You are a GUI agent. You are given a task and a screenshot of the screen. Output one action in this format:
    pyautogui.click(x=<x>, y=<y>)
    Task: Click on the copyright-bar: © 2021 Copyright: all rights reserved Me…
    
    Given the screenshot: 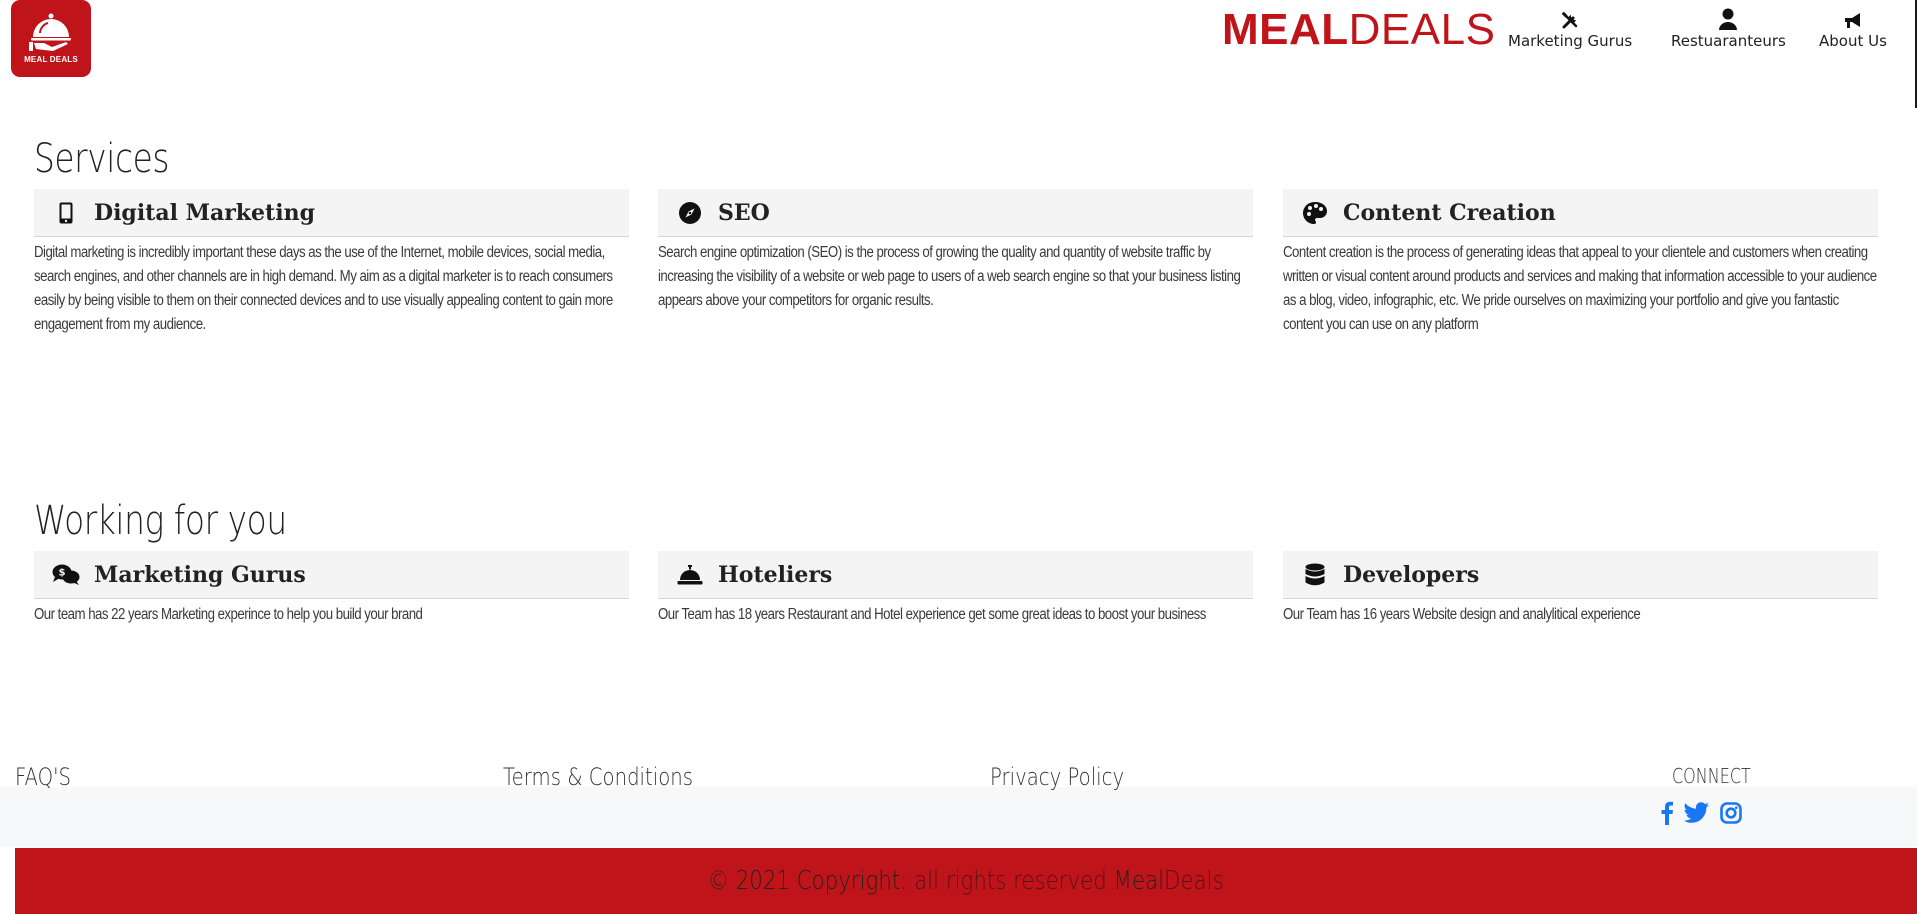 What is the action you would take?
    pyautogui.click(x=966, y=881)
    